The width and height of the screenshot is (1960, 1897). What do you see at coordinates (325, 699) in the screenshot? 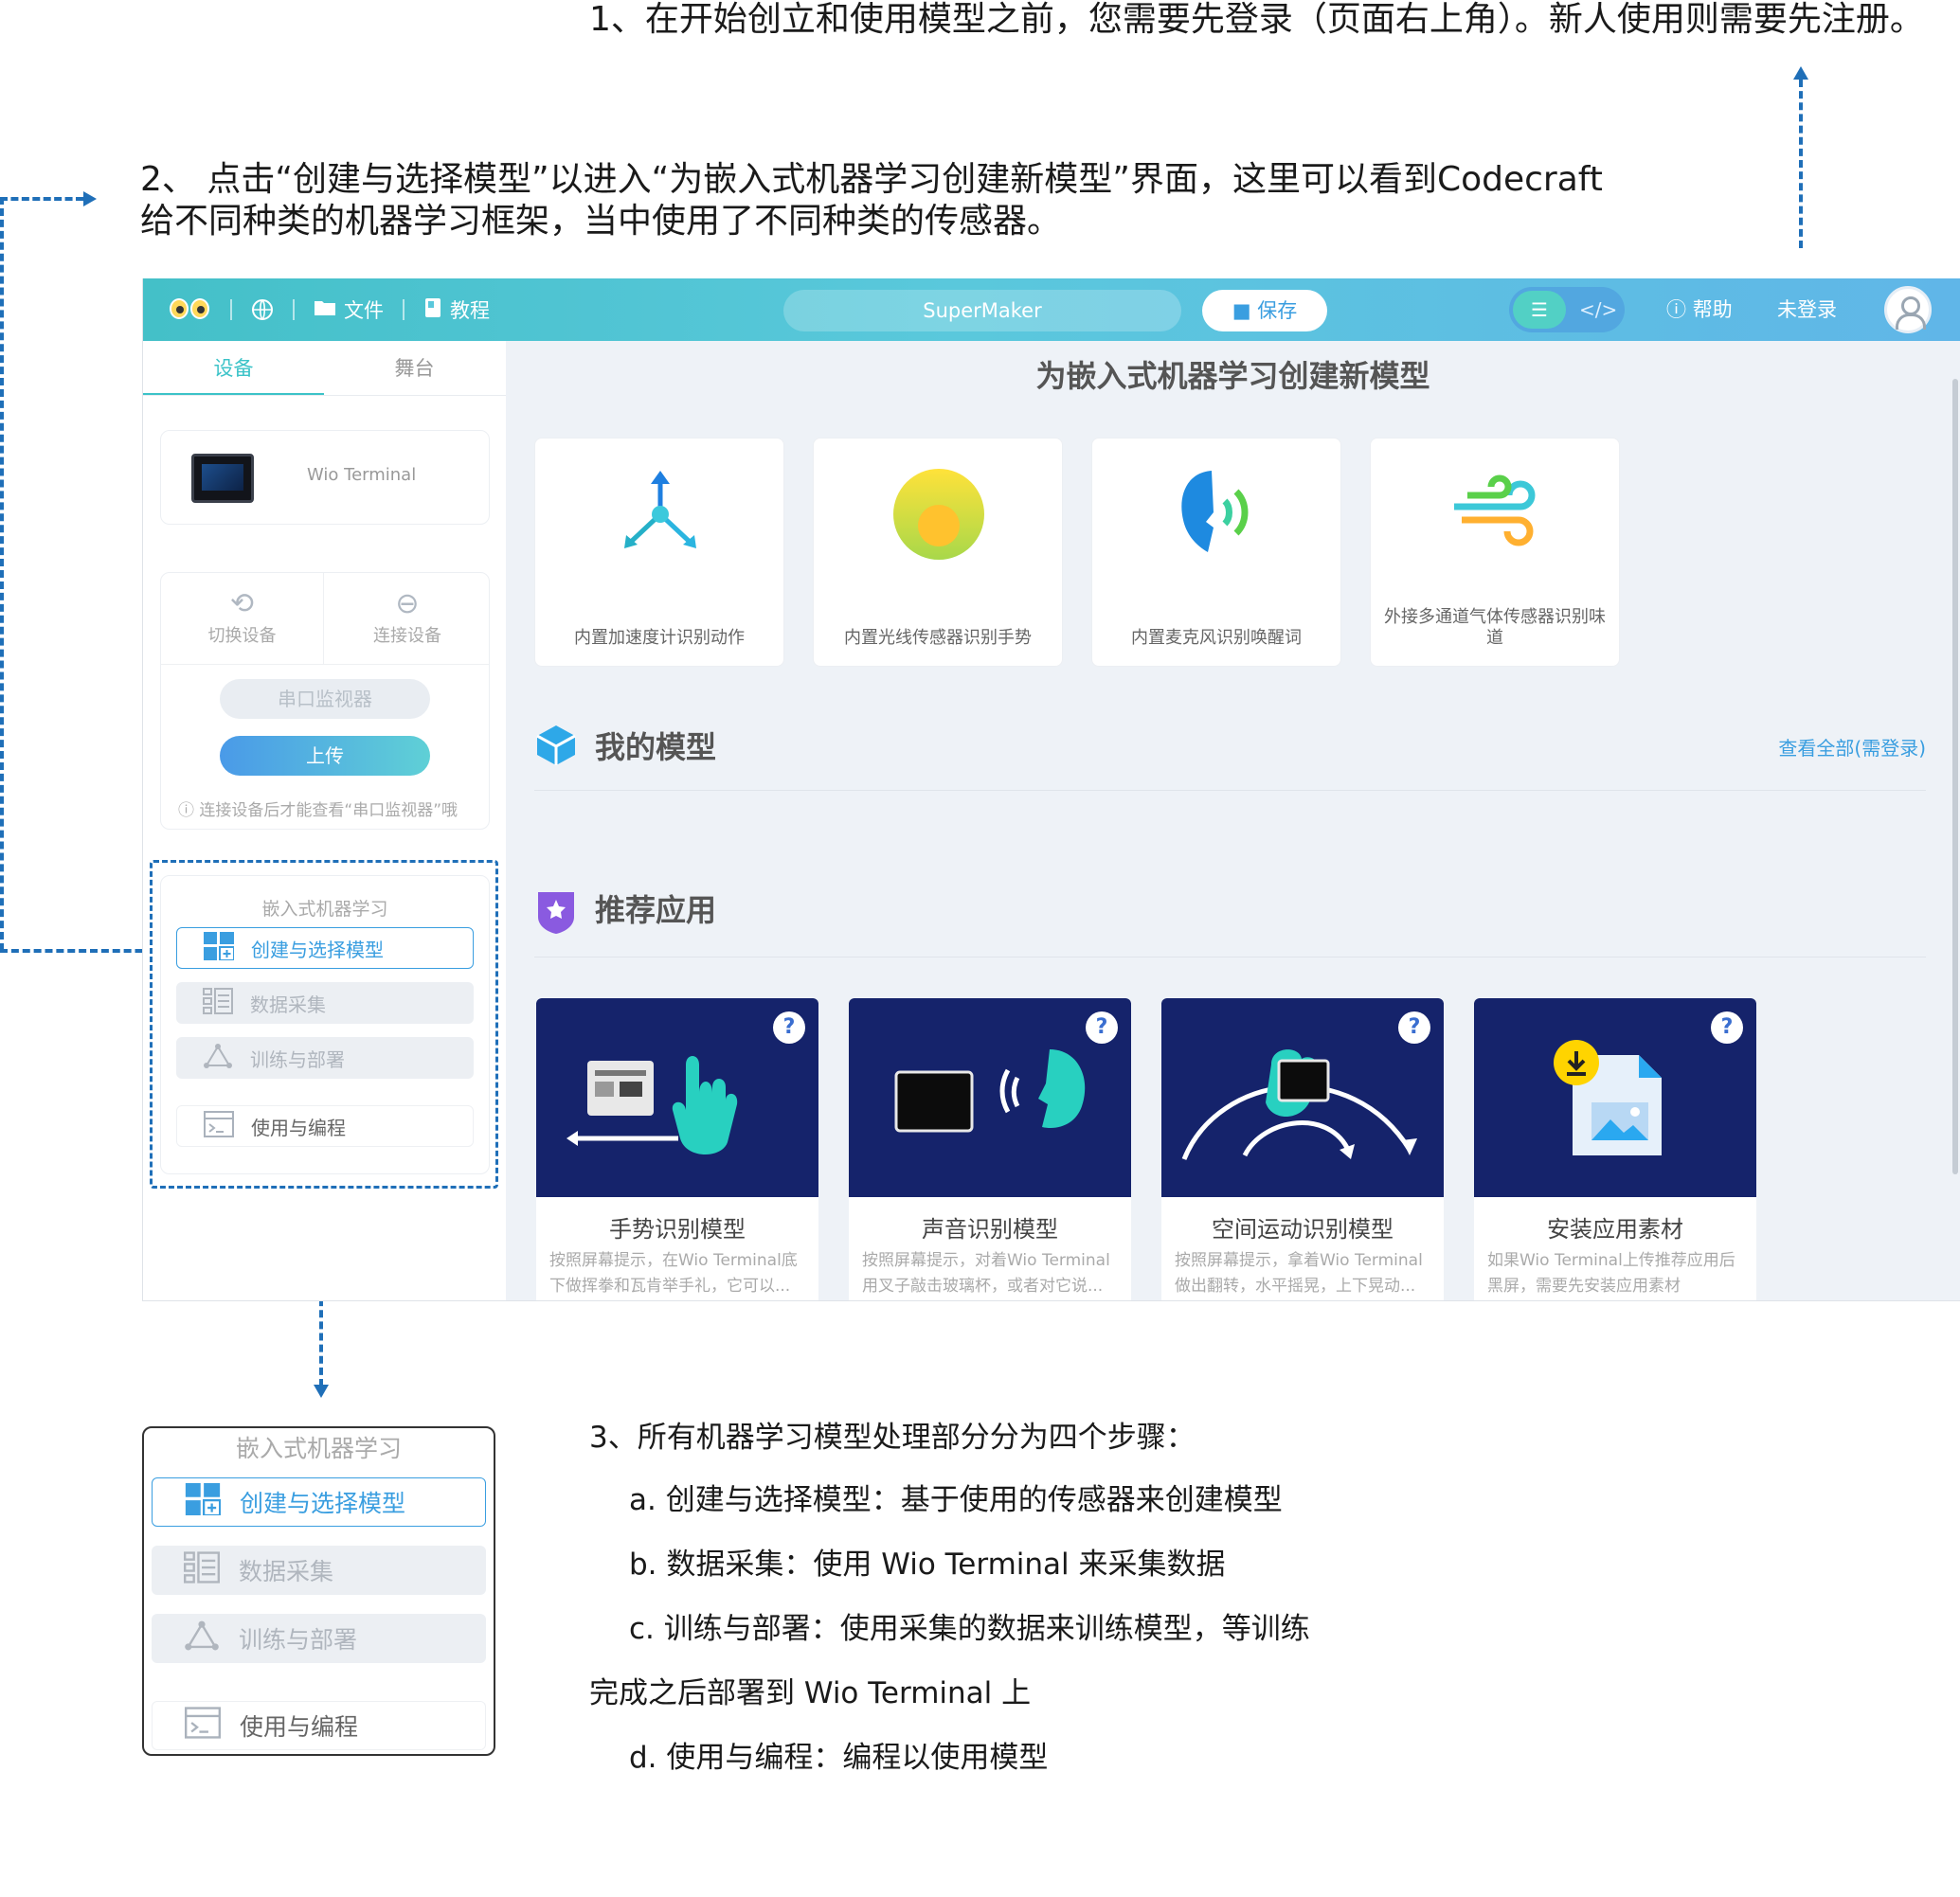
I see `serial-monitor-button: 串口监视器` at bounding box center [325, 699].